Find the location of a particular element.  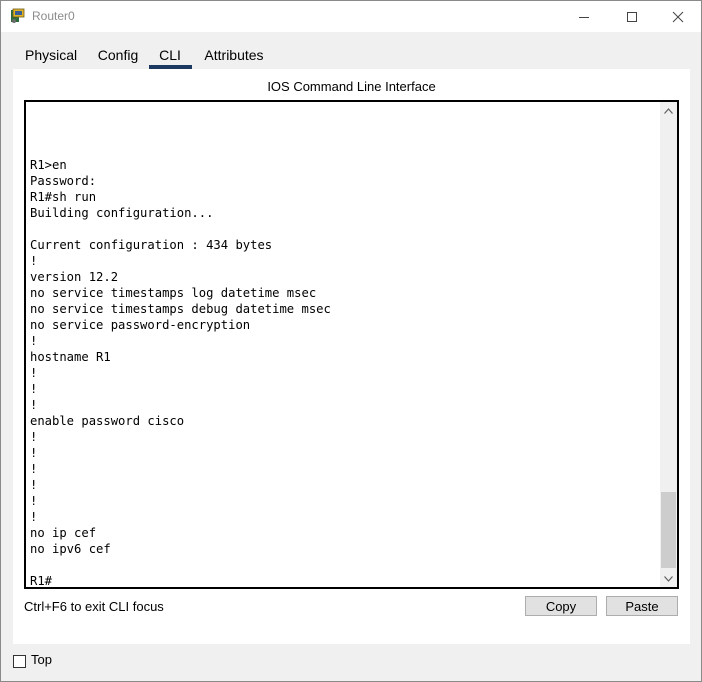

tab-physical: Physical is located at coordinates (51, 56).